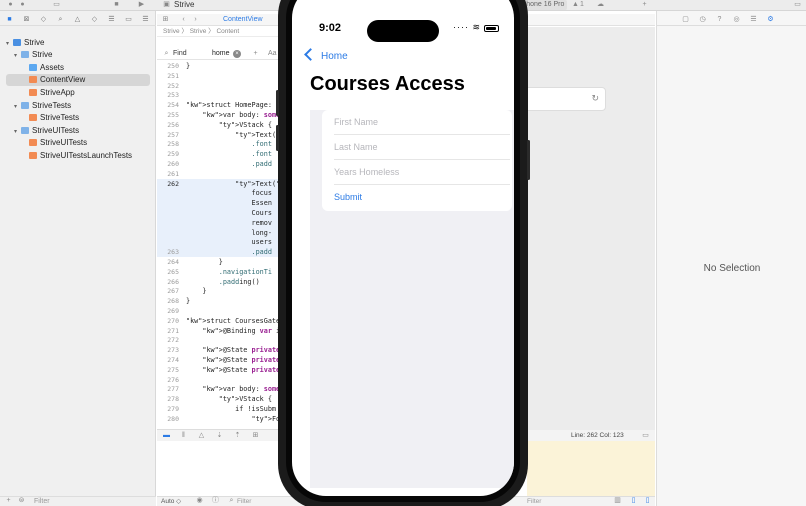 The width and height of the screenshot is (806, 506). What do you see at coordinates (170, 252) in the screenshot?
I see `line-number: 263` at bounding box center [170, 252].